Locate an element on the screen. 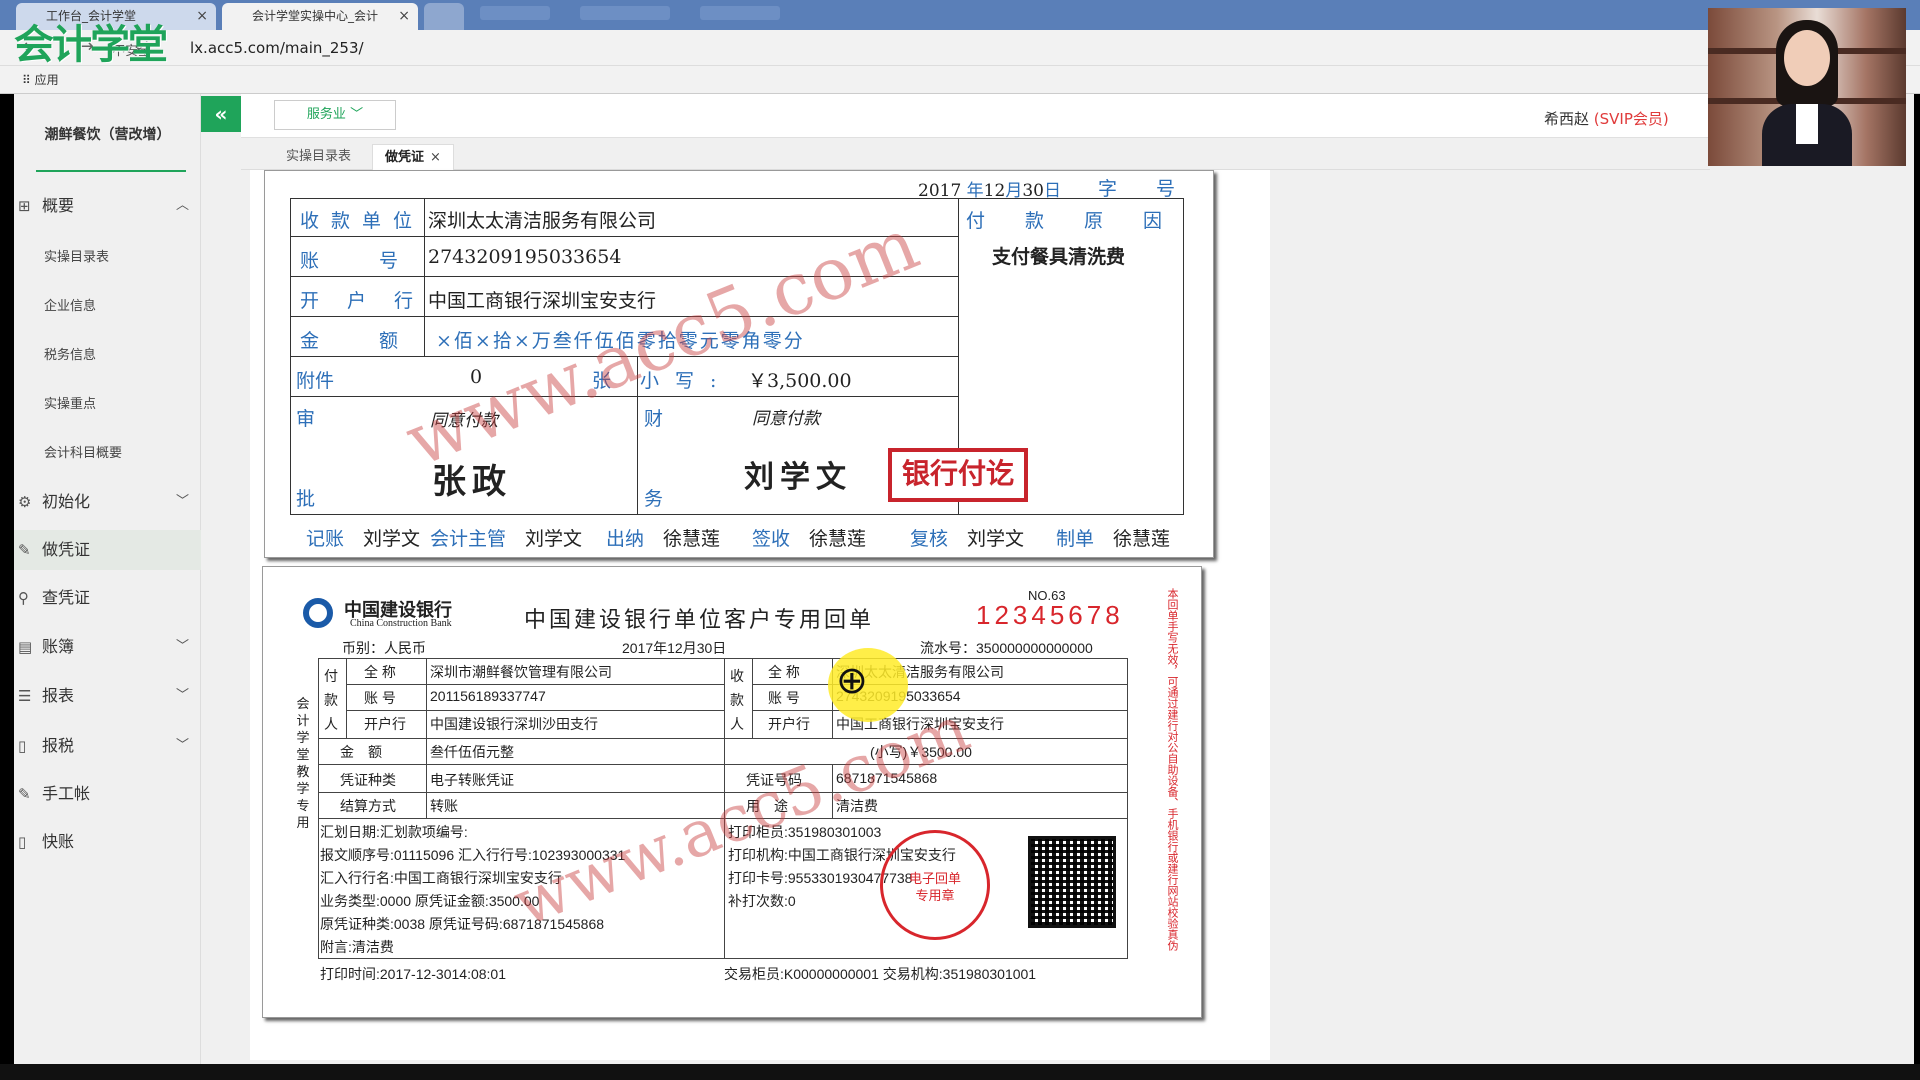 Image resolution: width=1920 pixels, height=1080 pixels. search-icon: ⚲ is located at coordinates (23, 598).